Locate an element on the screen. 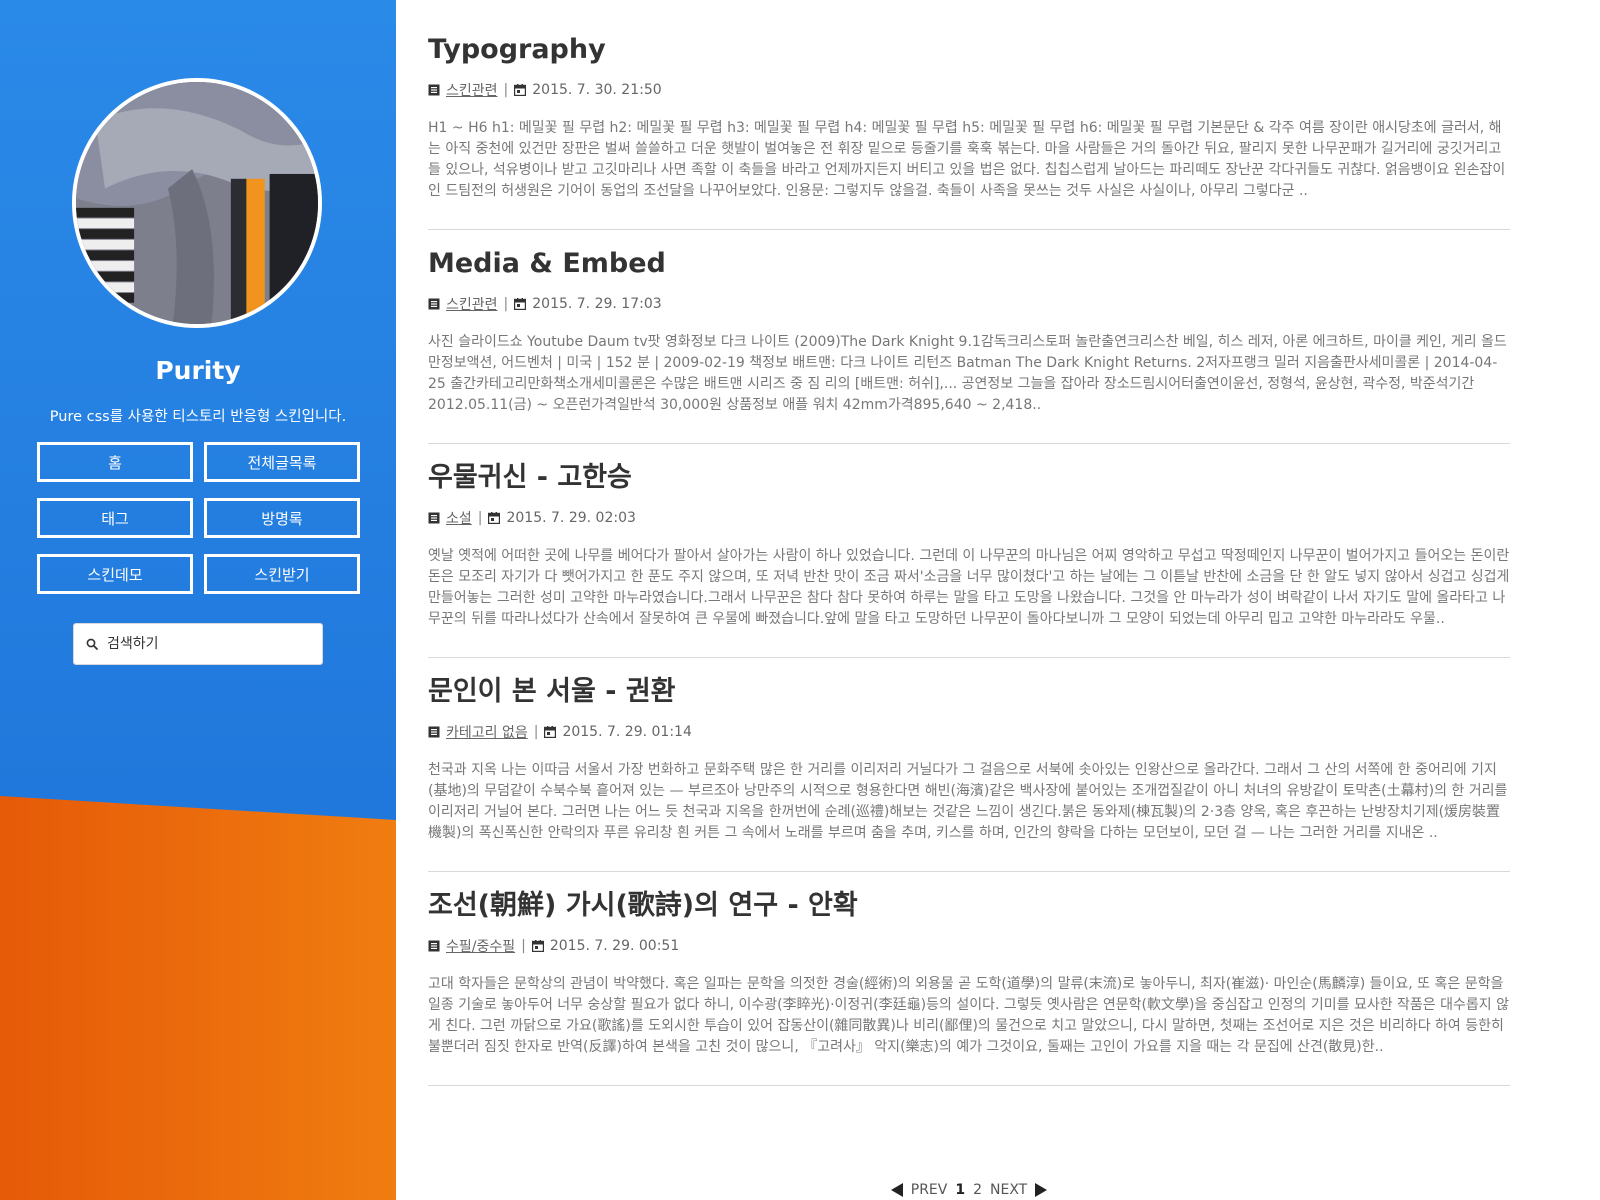 This screenshot has width=1600, height=1200. next-arrow-icon is located at coordinates (1041, 1190).